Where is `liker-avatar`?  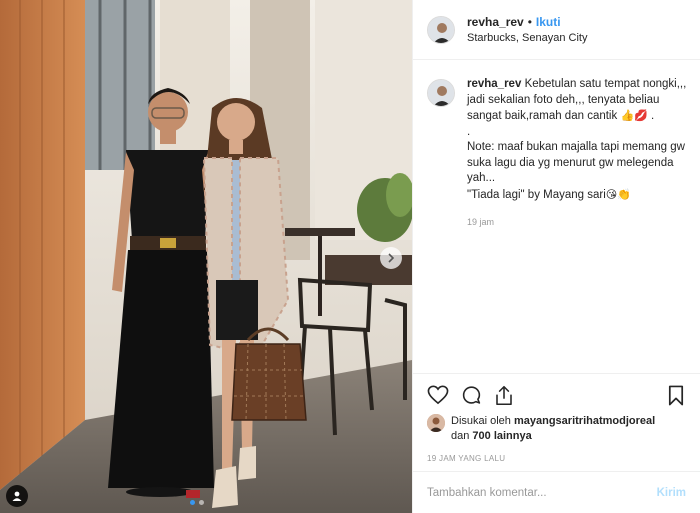 liker-avatar is located at coordinates (436, 423).